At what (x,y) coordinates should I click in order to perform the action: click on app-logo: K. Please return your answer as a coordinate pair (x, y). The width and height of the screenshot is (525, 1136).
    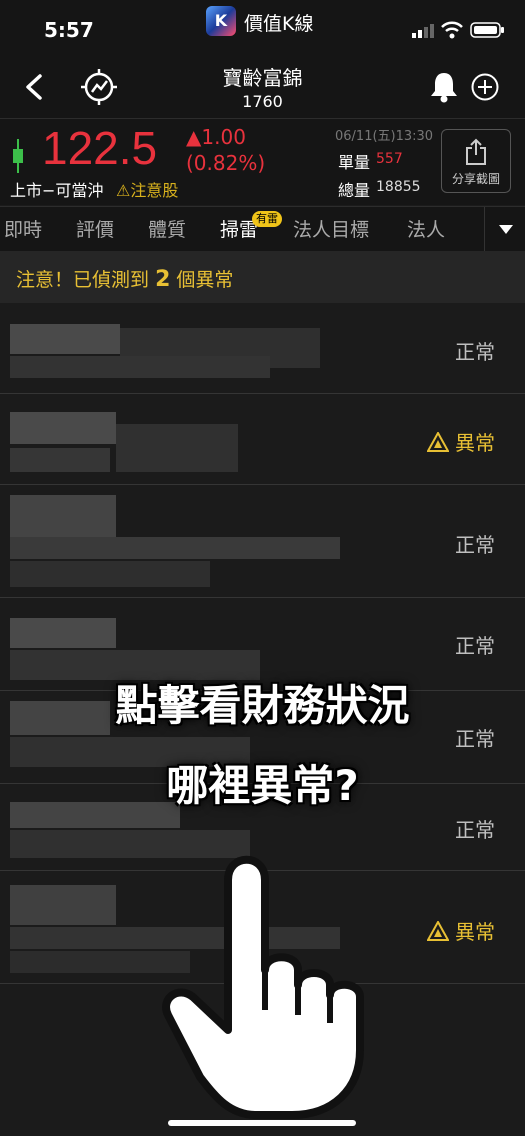
    Looking at the image, I should click on (221, 21).